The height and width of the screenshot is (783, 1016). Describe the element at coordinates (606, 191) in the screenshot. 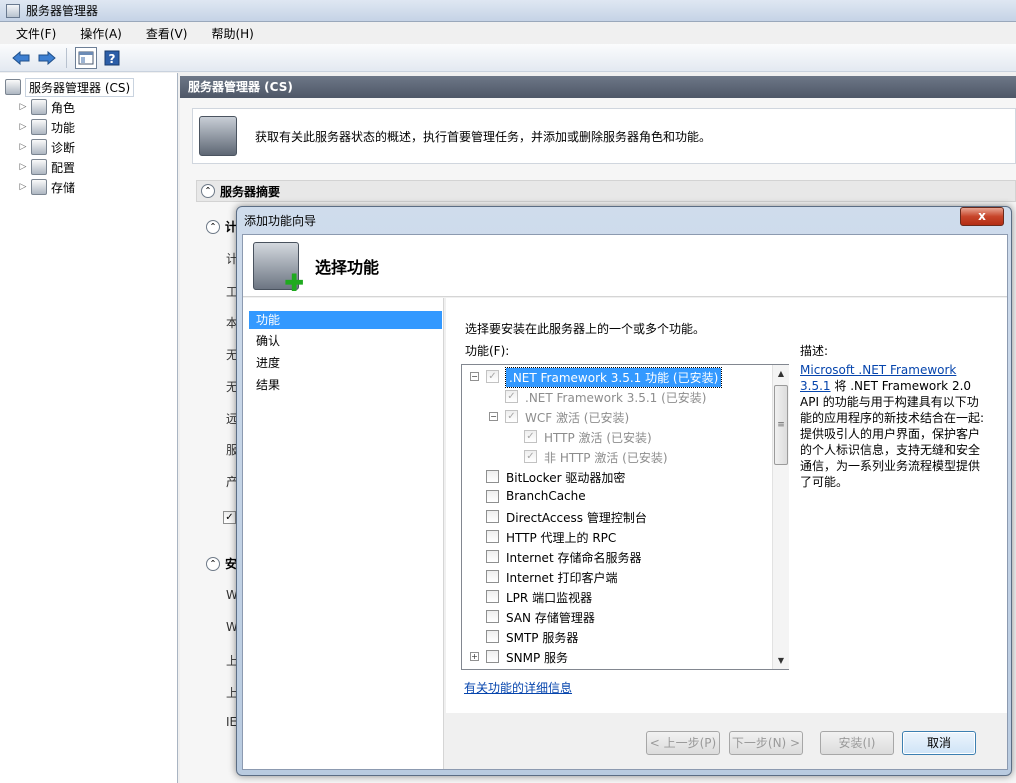

I see `section-server-summary: ⌃ 服务器摘要` at that location.